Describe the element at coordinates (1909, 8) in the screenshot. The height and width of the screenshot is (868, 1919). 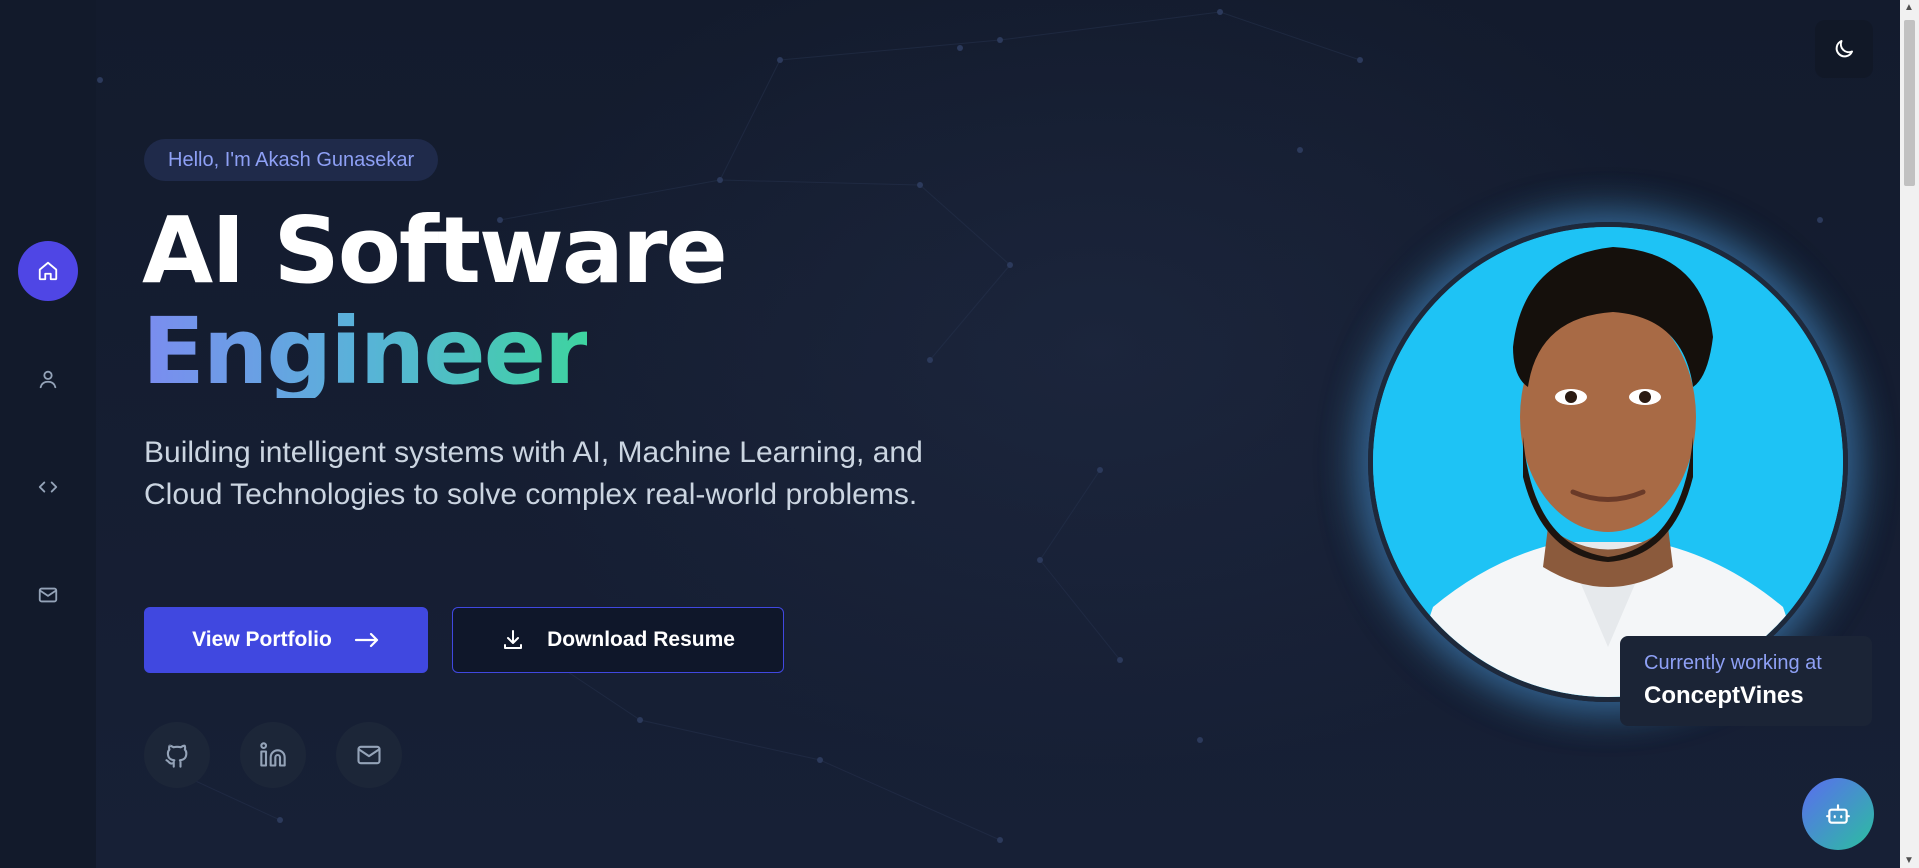
I see `scroll-up-arrow-icon: ▲` at that location.